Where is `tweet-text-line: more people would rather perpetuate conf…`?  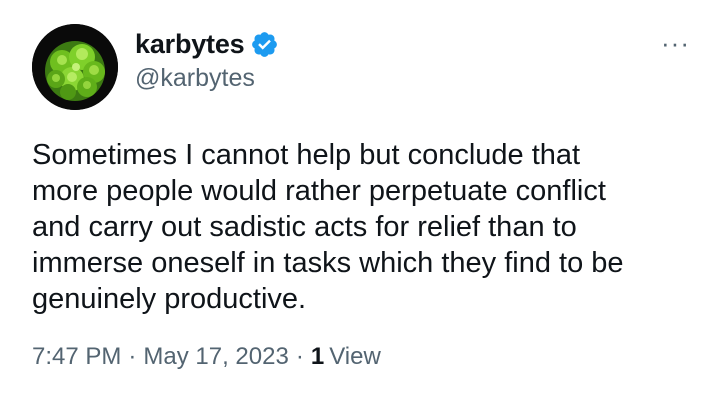 tweet-text-line: more people would rather perpetuate conf… is located at coordinates (319, 191).